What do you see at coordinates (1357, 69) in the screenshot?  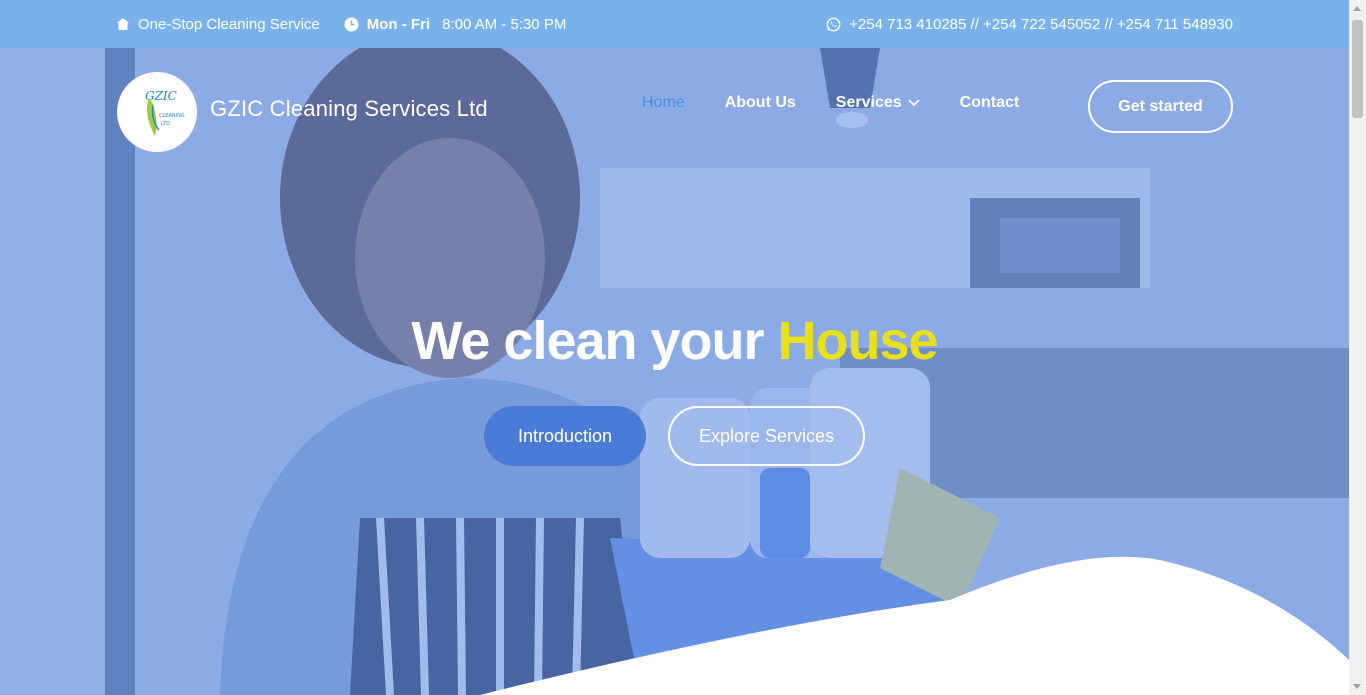 I see `scrollbar-thumb` at bounding box center [1357, 69].